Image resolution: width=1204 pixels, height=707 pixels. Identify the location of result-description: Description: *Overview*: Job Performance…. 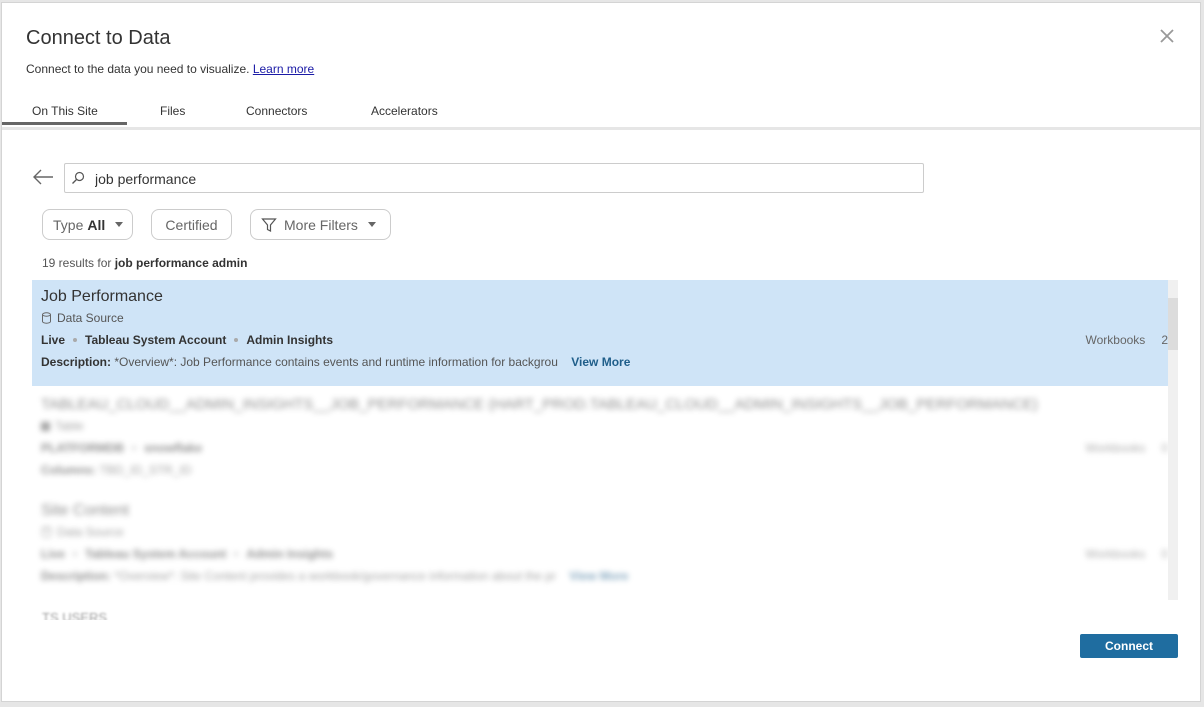
(335, 362).